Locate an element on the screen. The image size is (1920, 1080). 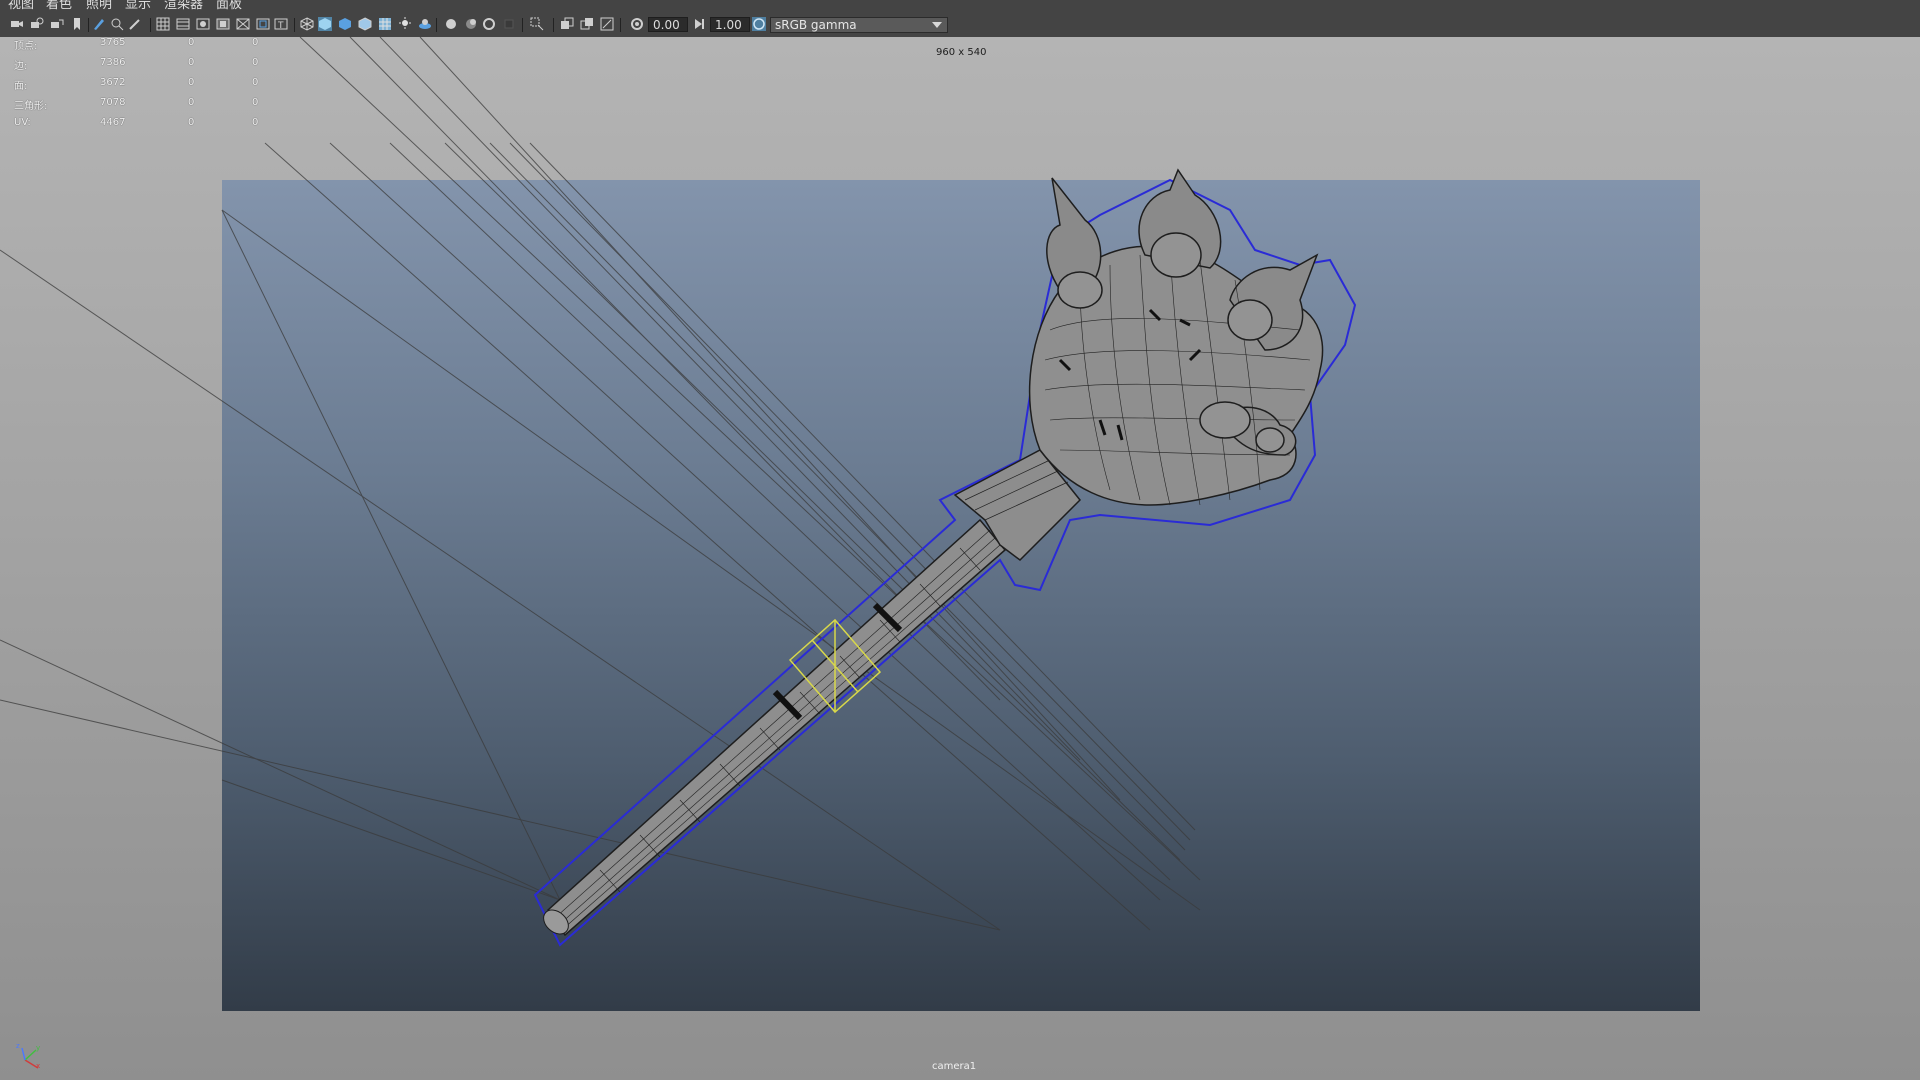
hud-row-uvs: UV: 4467 0 0 is located at coordinates (135, 125).